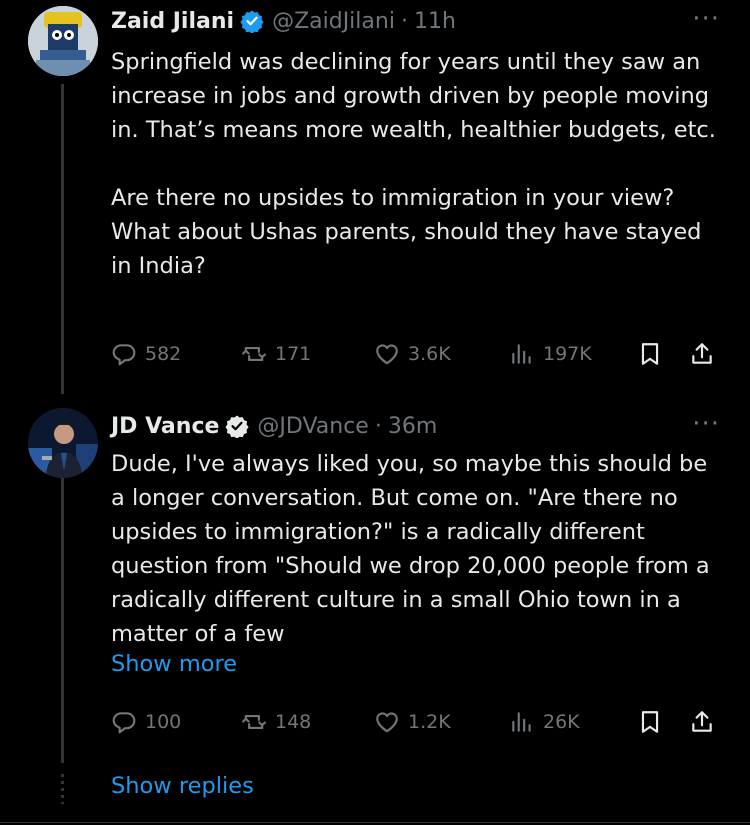  I want to click on timestamp: 11h, so click(435, 21).